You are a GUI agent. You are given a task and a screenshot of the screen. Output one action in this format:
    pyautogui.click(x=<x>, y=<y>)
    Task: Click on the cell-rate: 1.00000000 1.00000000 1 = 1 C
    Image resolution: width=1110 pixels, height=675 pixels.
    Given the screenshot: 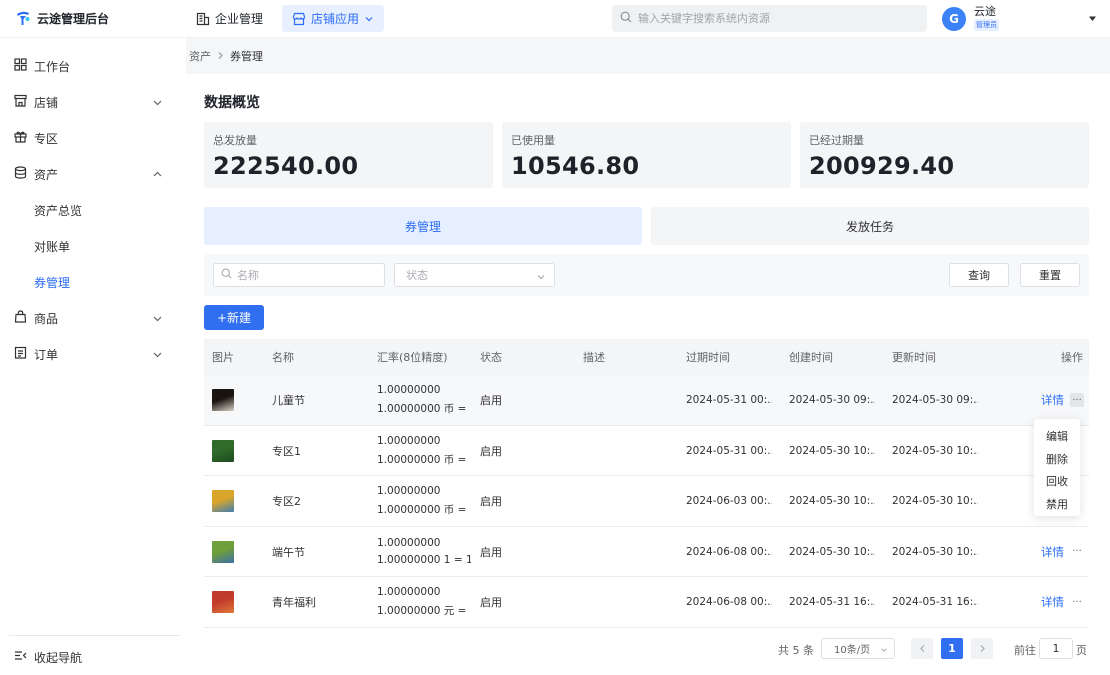 What is the action you would take?
    pyautogui.click(x=424, y=552)
    